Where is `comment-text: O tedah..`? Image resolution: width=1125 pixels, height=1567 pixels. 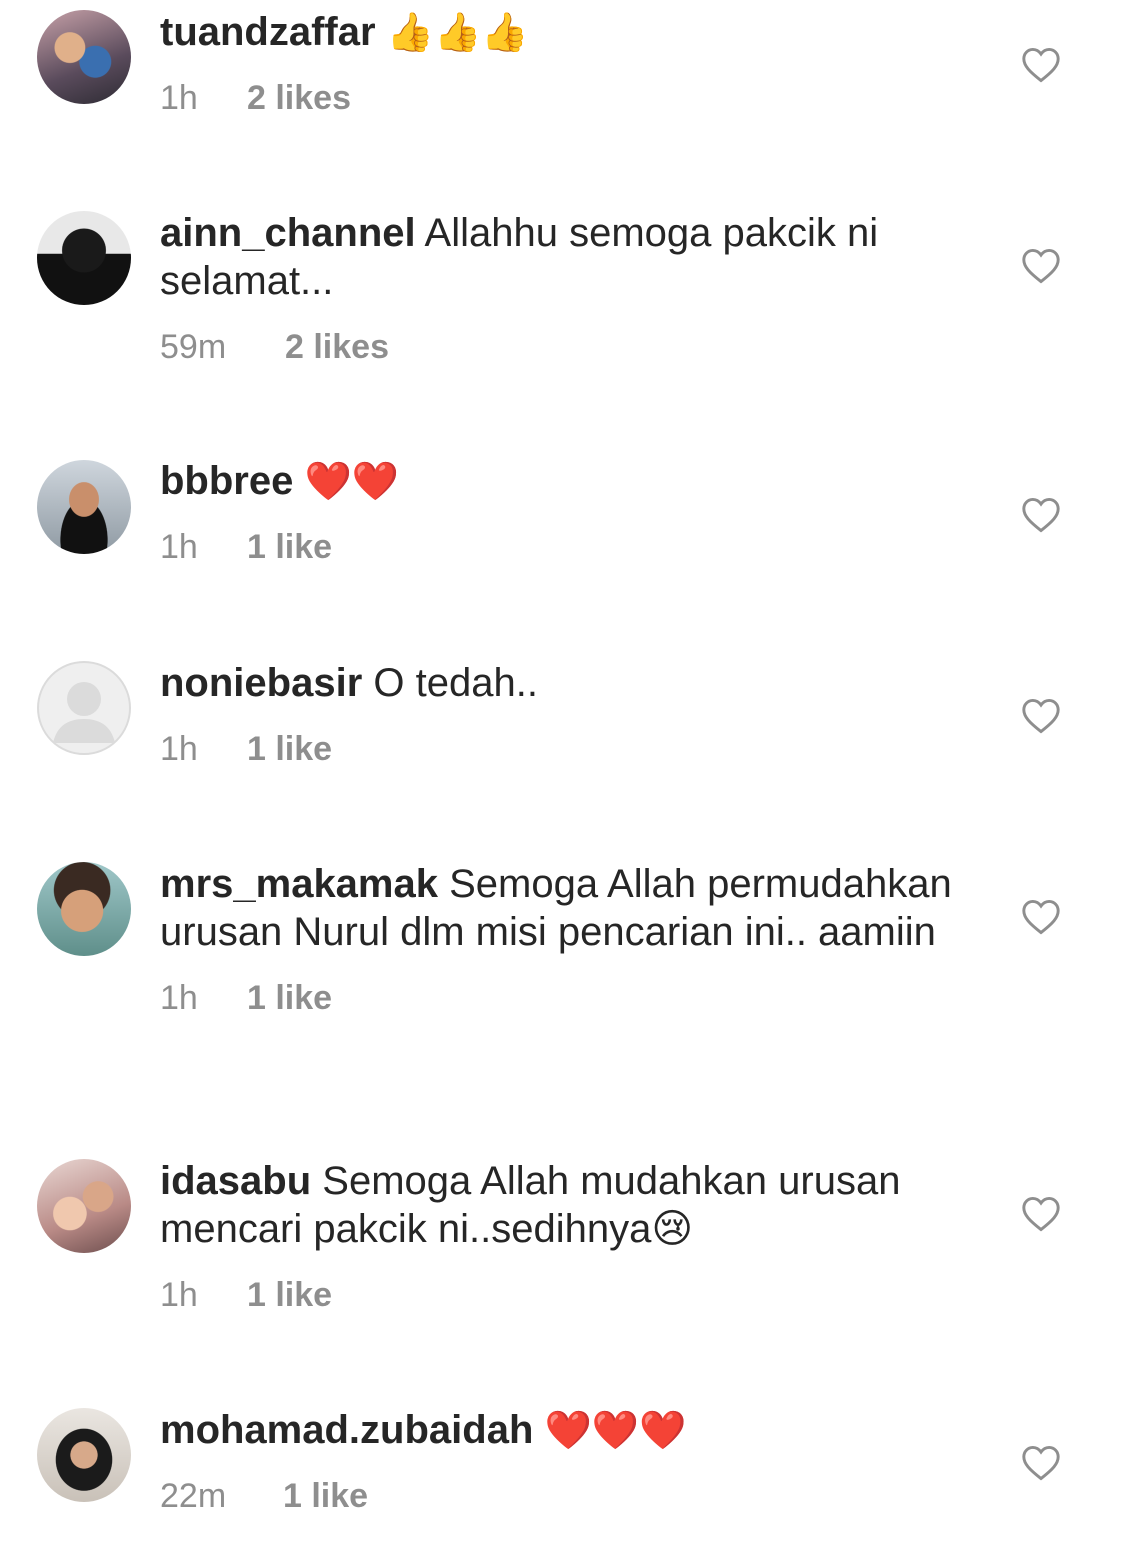 comment-text: O tedah.. is located at coordinates (455, 683).